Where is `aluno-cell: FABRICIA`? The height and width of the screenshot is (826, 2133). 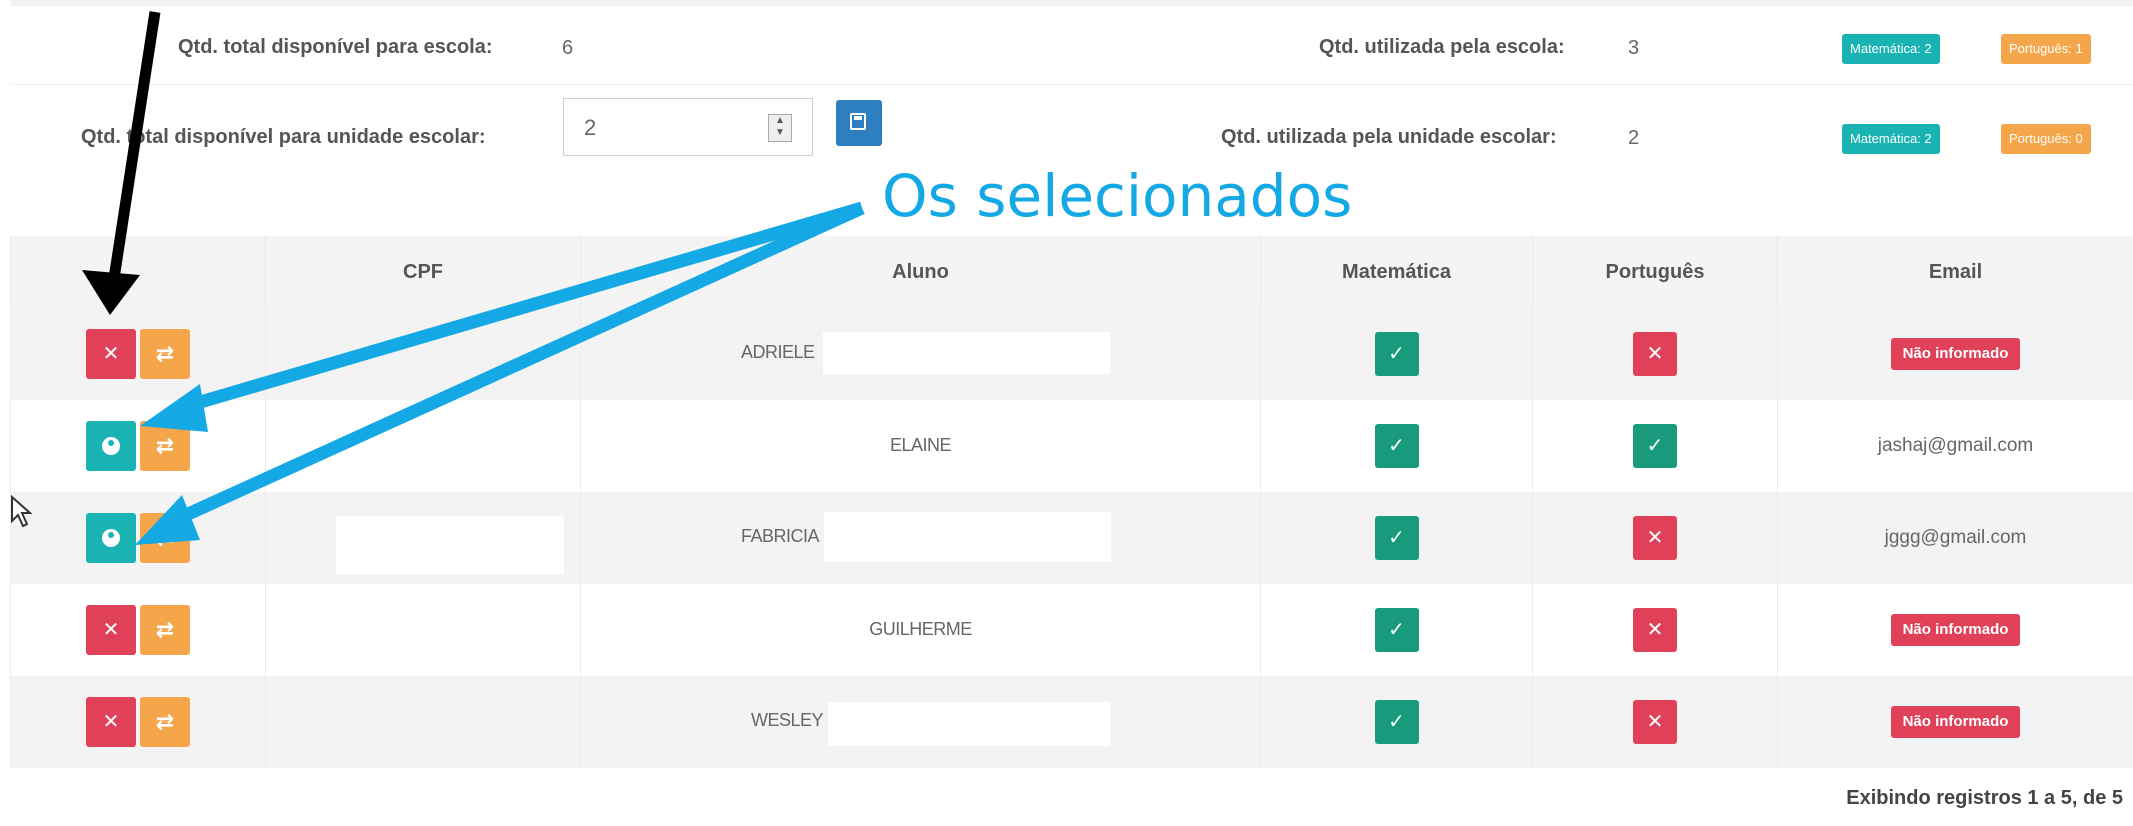 aluno-cell: FABRICIA is located at coordinates (920, 538).